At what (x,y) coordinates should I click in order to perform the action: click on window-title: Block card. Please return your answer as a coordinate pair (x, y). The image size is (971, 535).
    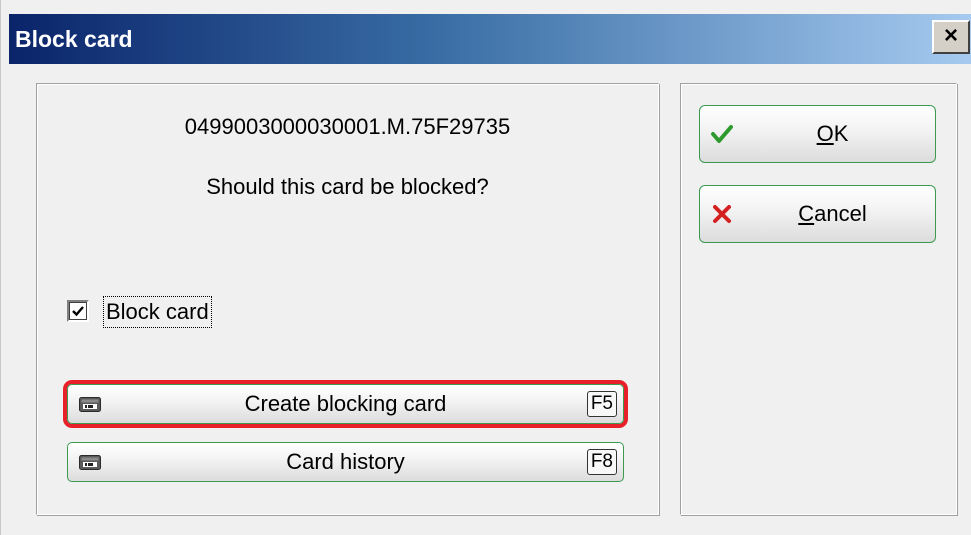
    Looking at the image, I should click on (74, 39).